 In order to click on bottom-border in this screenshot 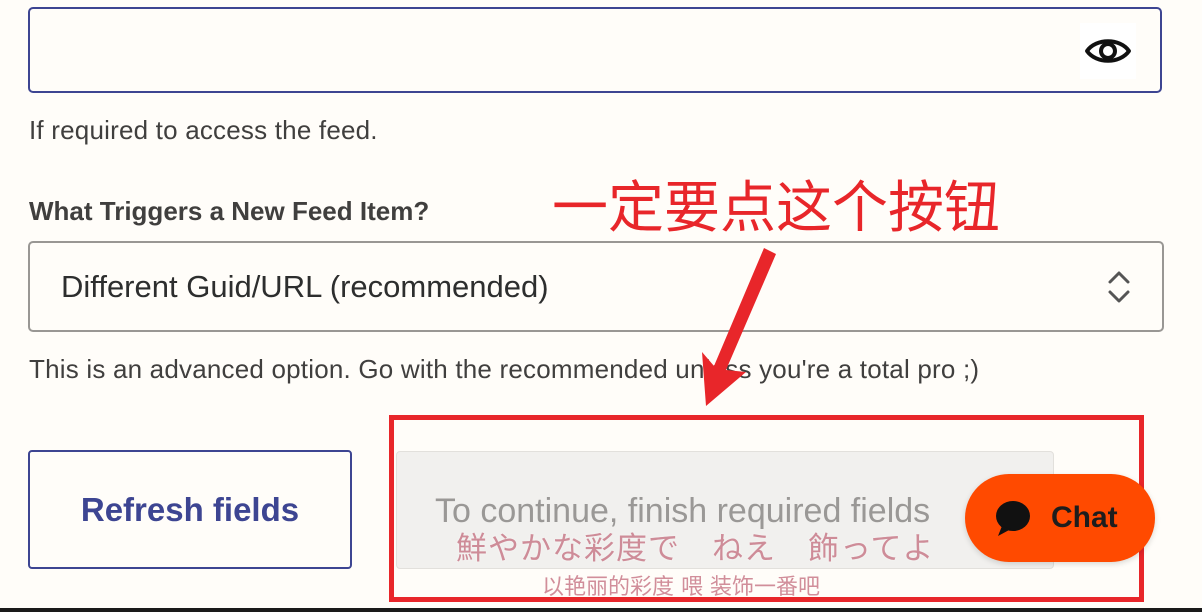, I will do `click(601, 610)`.